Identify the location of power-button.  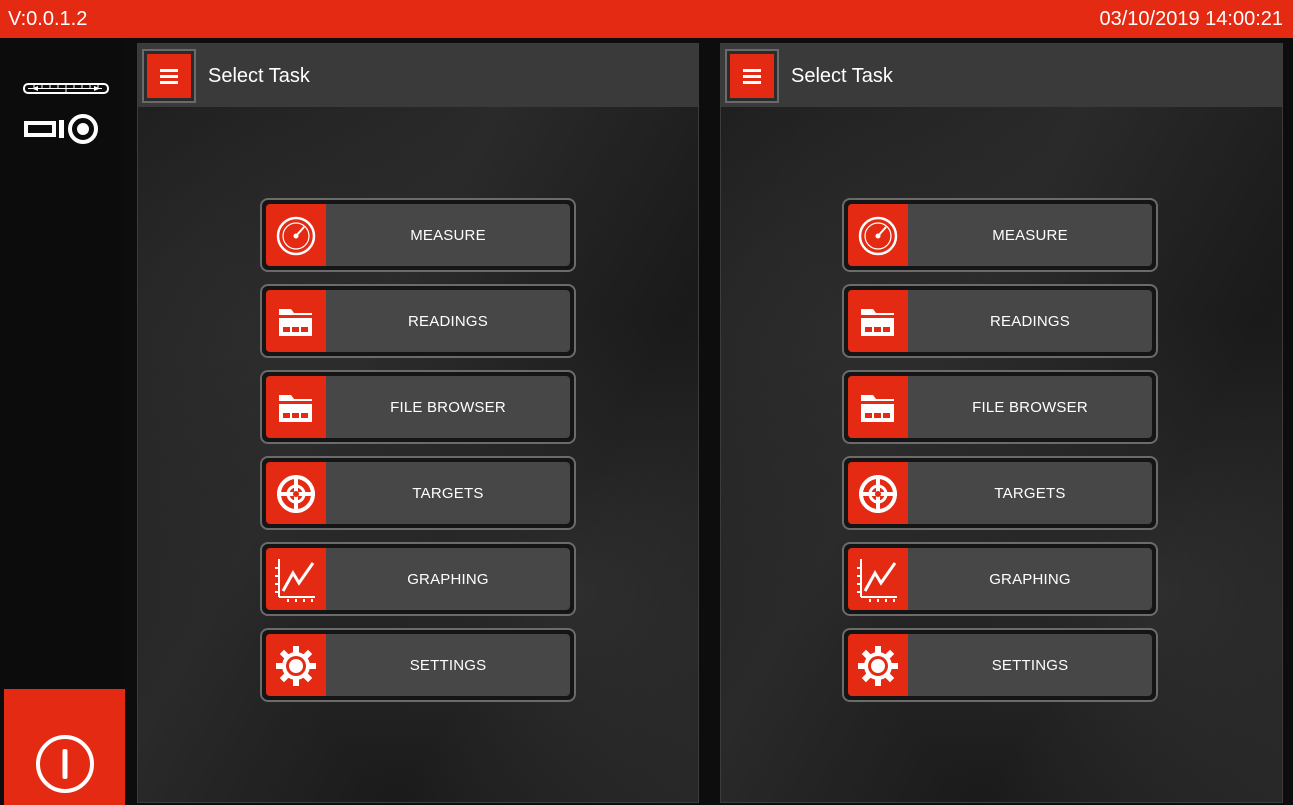
(64, 747).